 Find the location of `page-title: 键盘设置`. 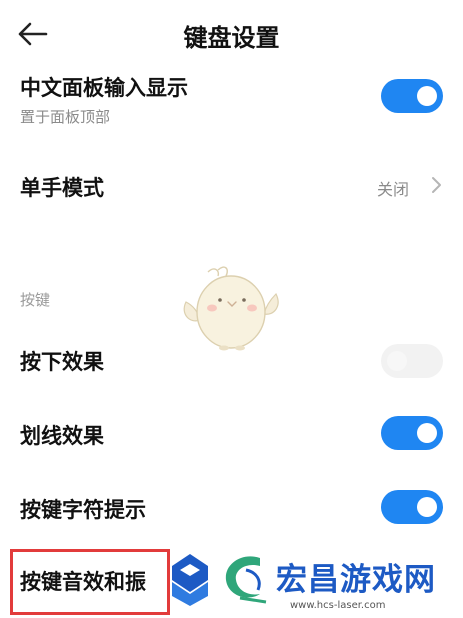

page-title: 键盘设置 is located at coordinates (231, 38).